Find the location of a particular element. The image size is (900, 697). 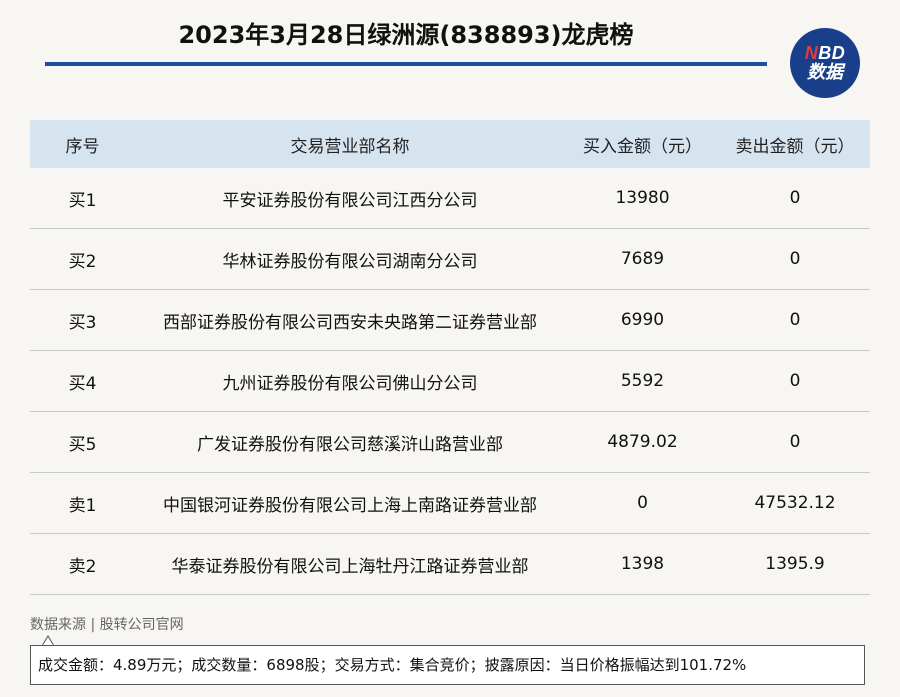

page-title: 2023年3月28日绿洲源(838893)龙虎榜 is located at coordinates (406, 35).